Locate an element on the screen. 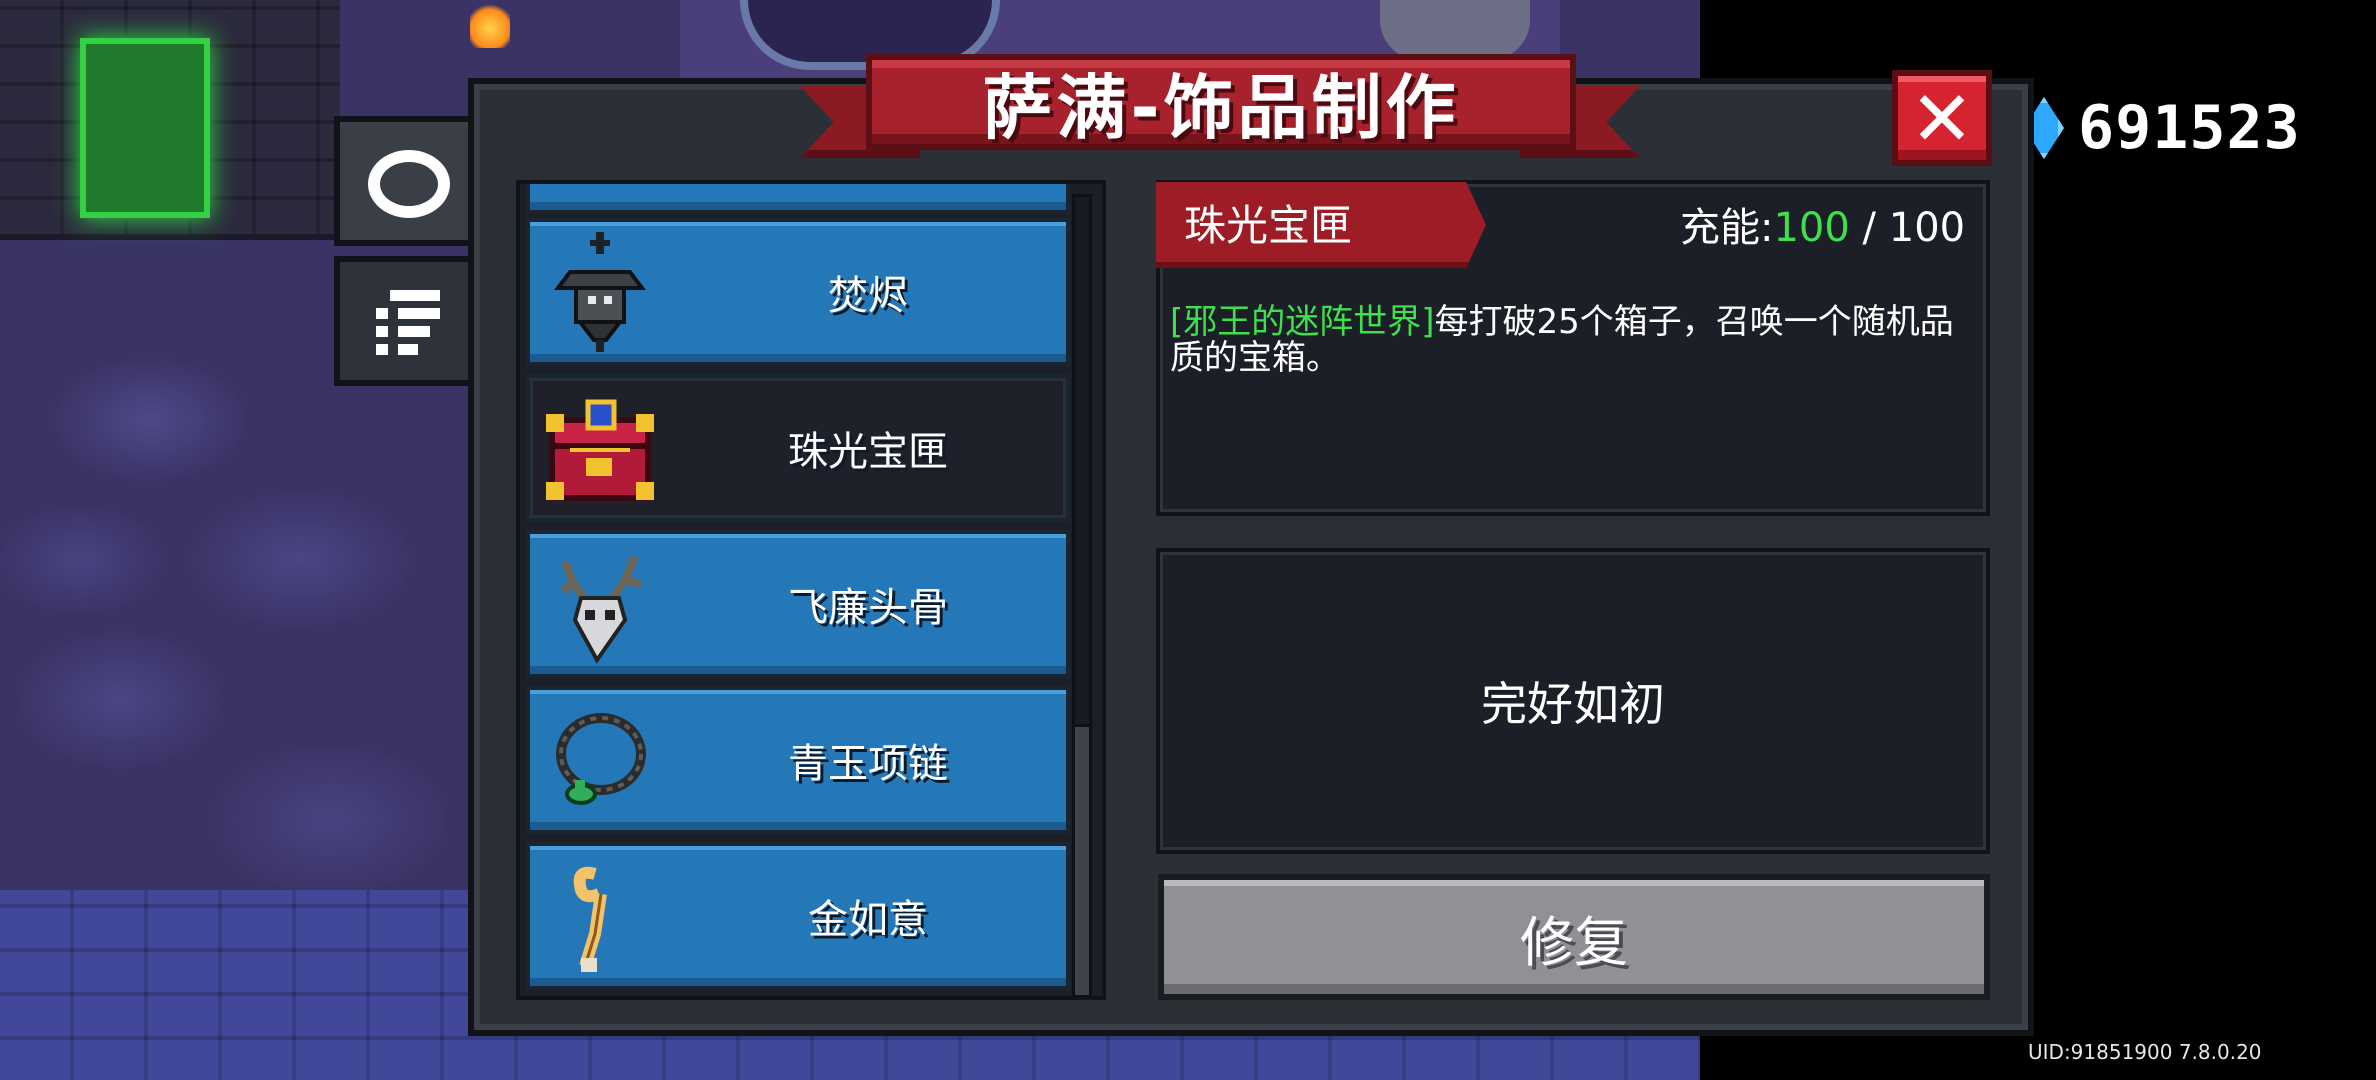  list-item: 飞廉头骨 is located at coordinates (798, 604).